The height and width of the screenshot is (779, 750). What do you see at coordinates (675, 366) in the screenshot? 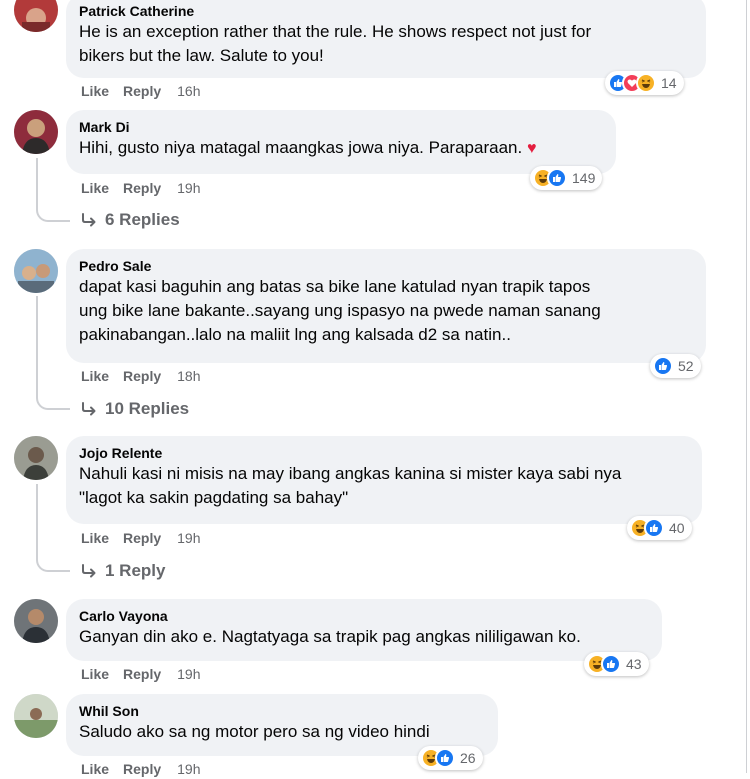
I see `reaction-summary: 52` at bounding box center [675, 366].